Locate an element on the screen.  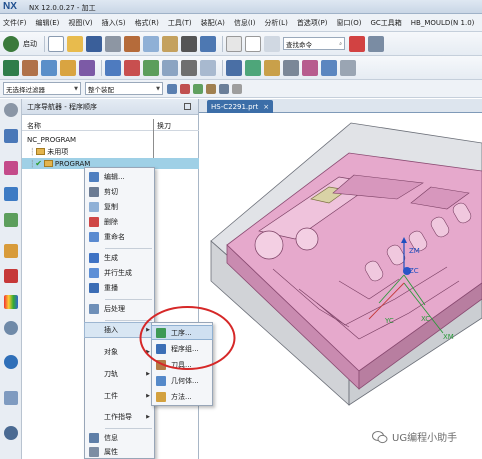
copy-icon is located at coordinates (151, 43).